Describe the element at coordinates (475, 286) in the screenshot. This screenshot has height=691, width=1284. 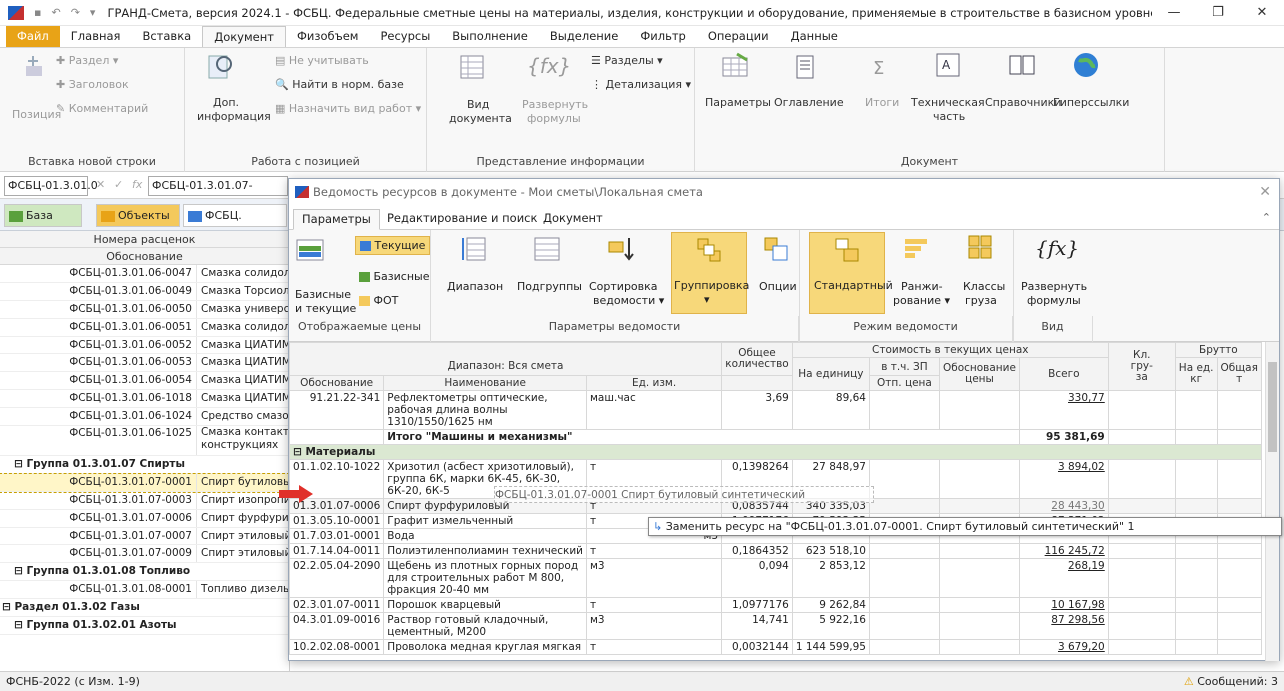
I see `range-button: Диапазон` at that location.